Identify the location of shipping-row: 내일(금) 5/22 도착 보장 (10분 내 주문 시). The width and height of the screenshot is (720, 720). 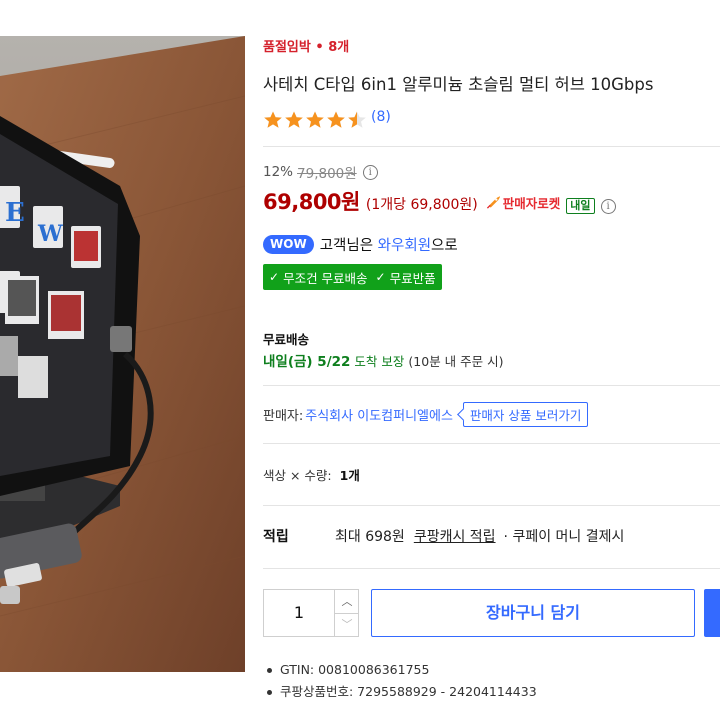
(383, 360).